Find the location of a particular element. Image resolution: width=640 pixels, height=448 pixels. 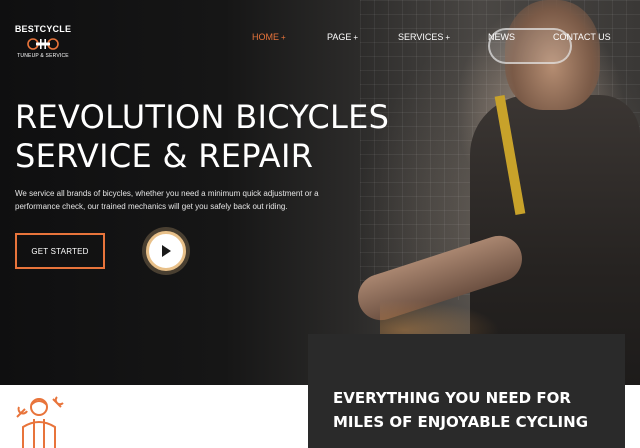

main-nav: HOME + PAGE + SERVICES + NEWS CONTACT US is located at coordinates (320, 38).